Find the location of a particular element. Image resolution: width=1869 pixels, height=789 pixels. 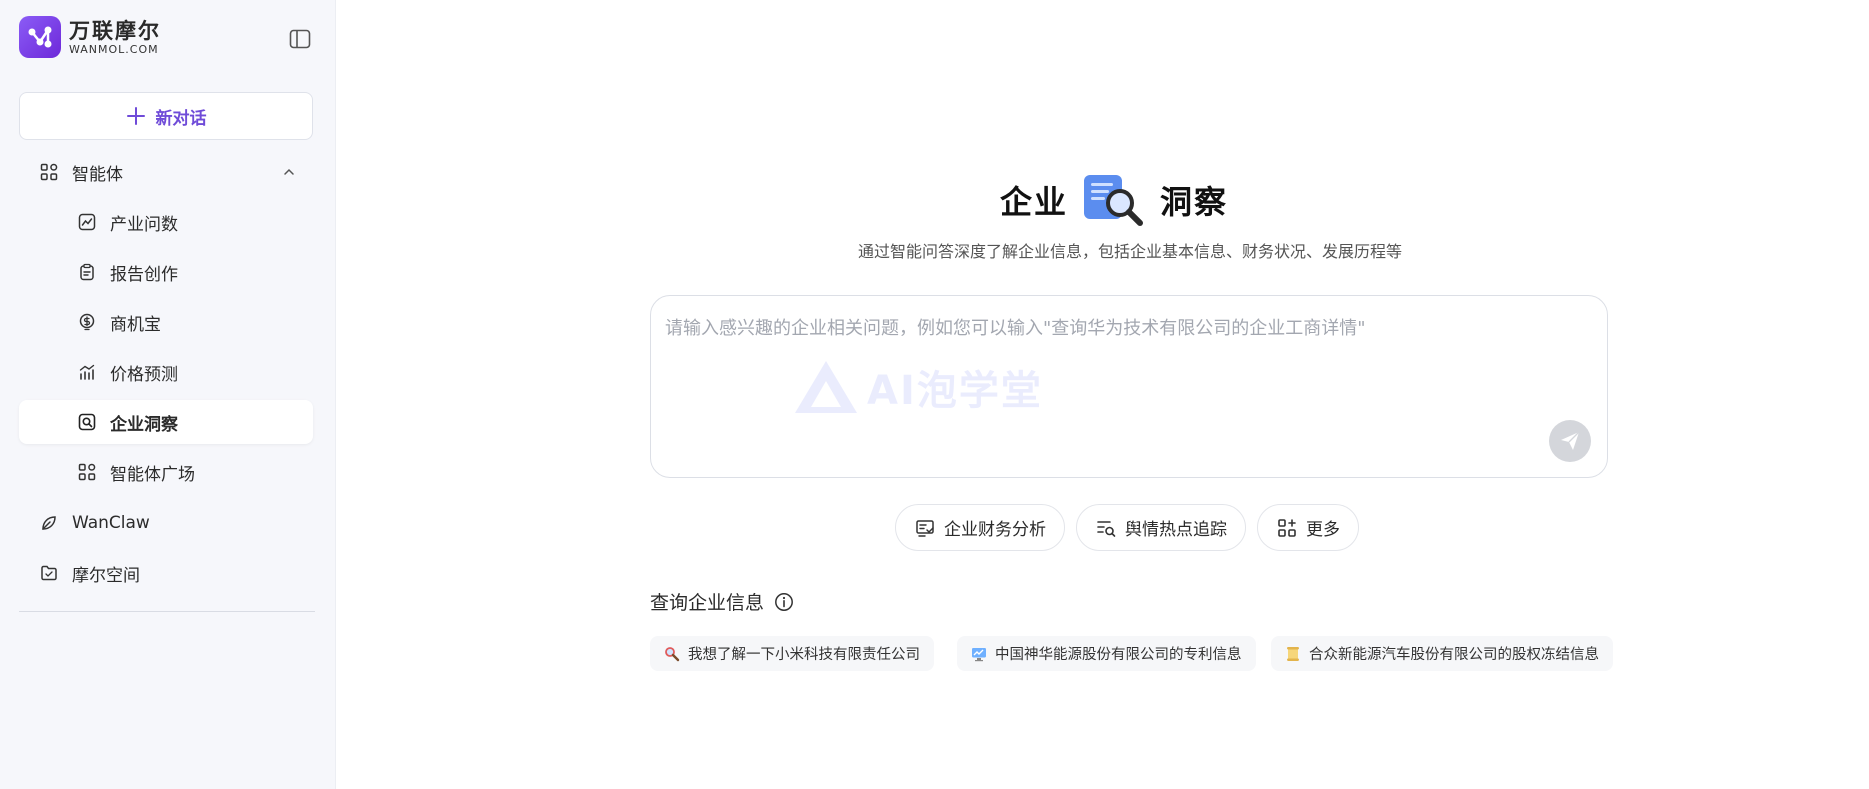

sidebar-item-opportunity: 商机宝 is located at coordinates (188, 322).